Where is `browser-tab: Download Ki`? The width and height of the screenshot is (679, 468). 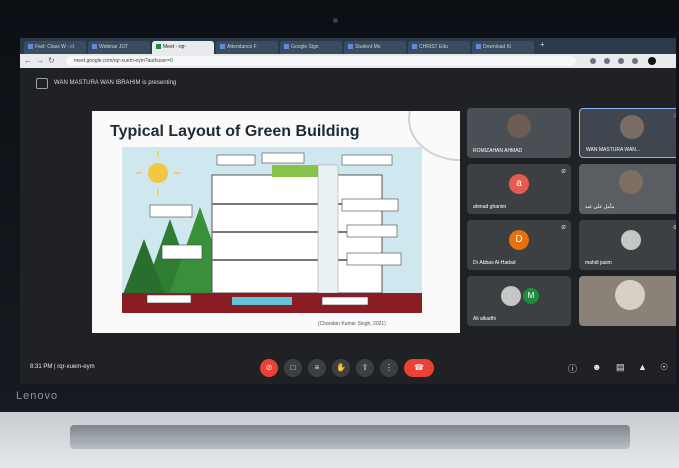
browser-tab: Download Ki is located at coordinates (503, 47).